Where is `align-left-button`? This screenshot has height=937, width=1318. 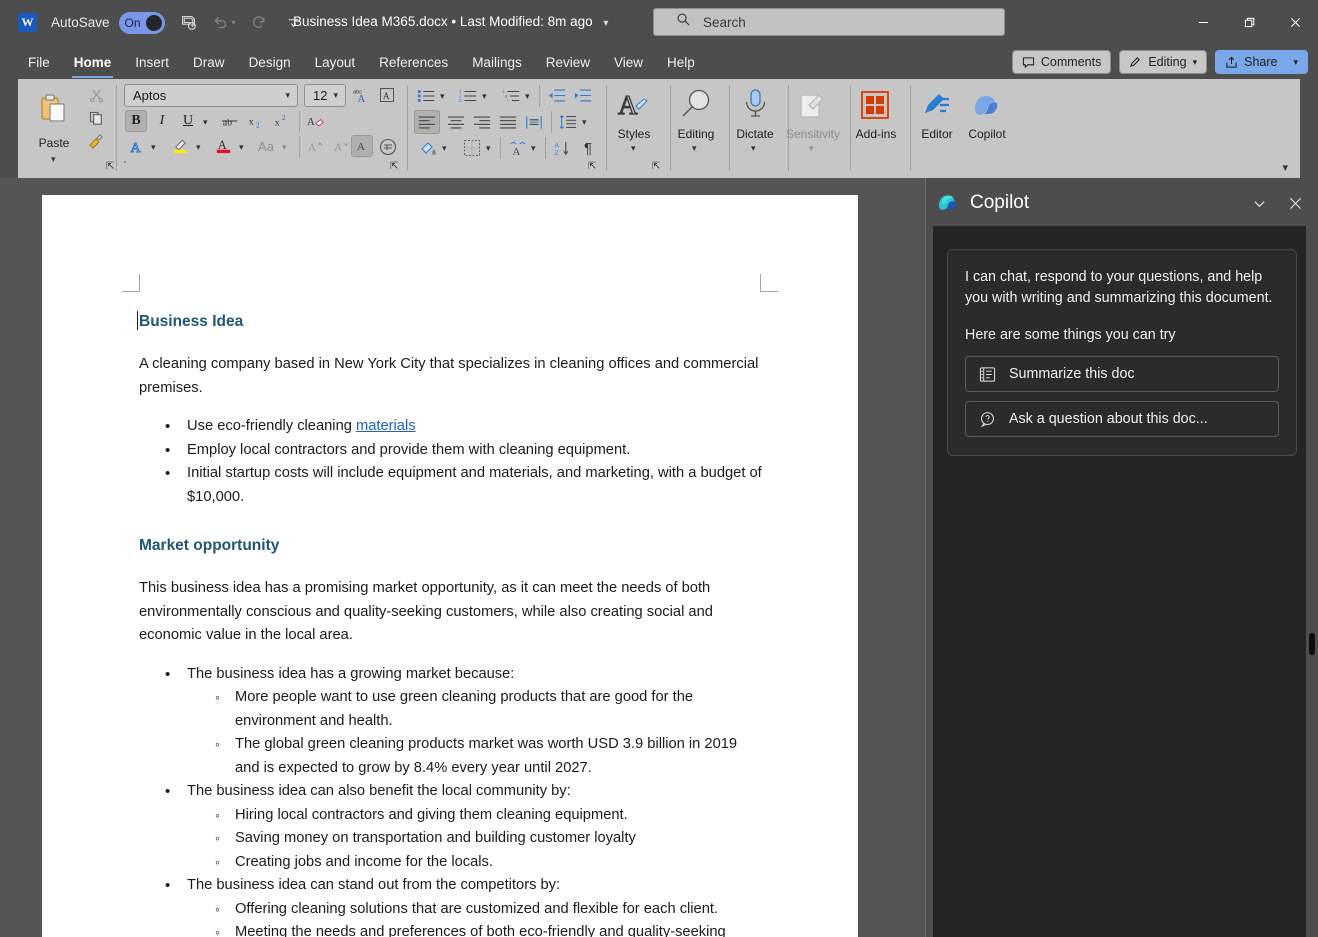
align-left-button is located at coordinates (427, 122).